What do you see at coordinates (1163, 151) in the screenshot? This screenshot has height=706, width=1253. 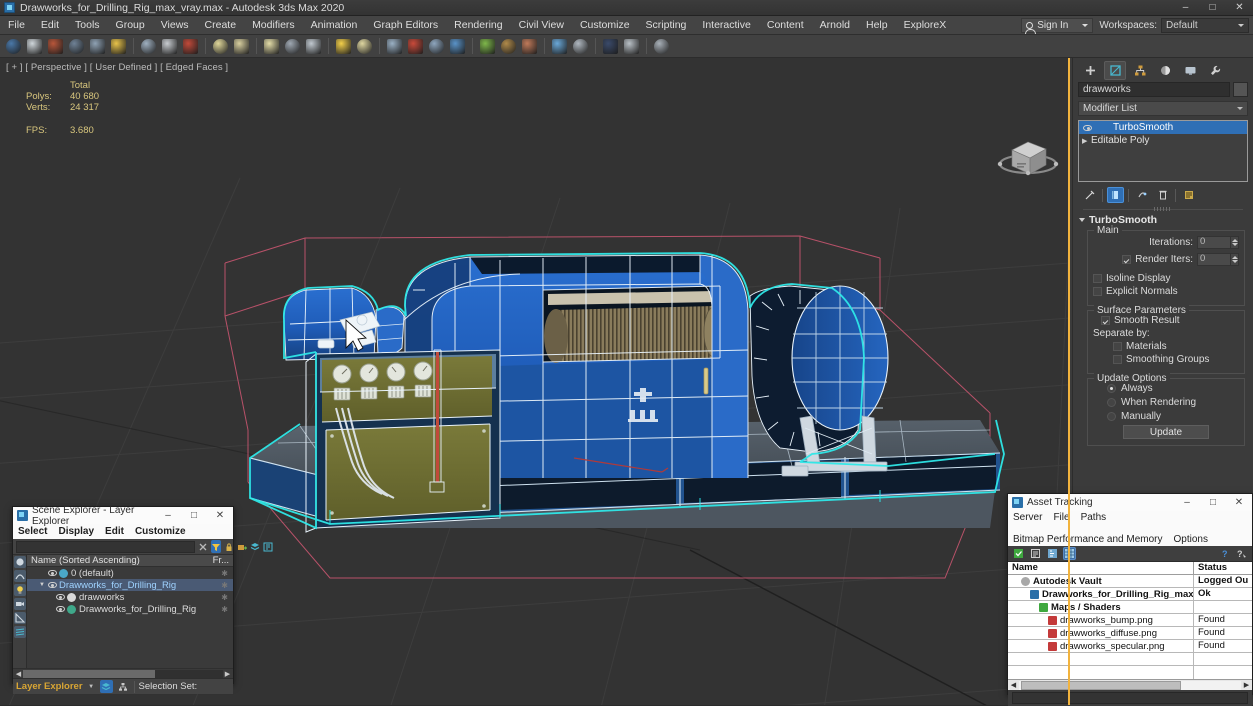 I see `modifier-stack: TurboSmooth ▶ Editable Poly` at bounding box center [1163, 151].